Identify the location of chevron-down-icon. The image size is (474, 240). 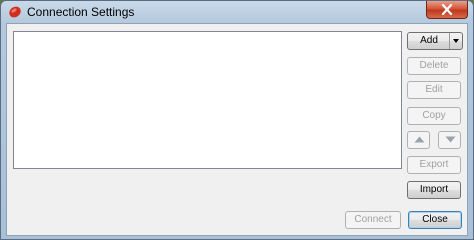
(456, 41).